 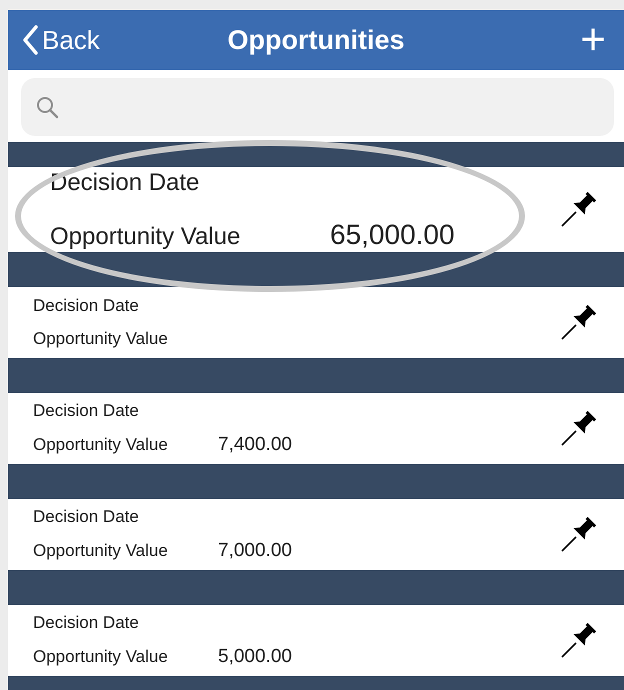 I want to click on opportunity-value: 65,000.00, so click(x=392, y=234).